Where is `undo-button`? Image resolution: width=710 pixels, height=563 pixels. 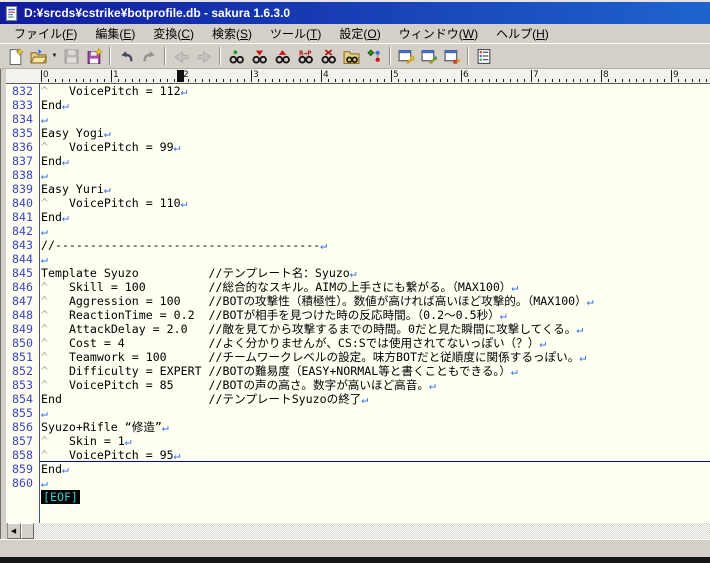 undo-button is located at coordinates (126, 56).